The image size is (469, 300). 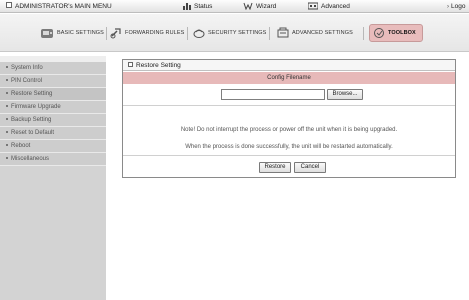 I want to click on logout-link: › Logo, so click(x=456, y=6).